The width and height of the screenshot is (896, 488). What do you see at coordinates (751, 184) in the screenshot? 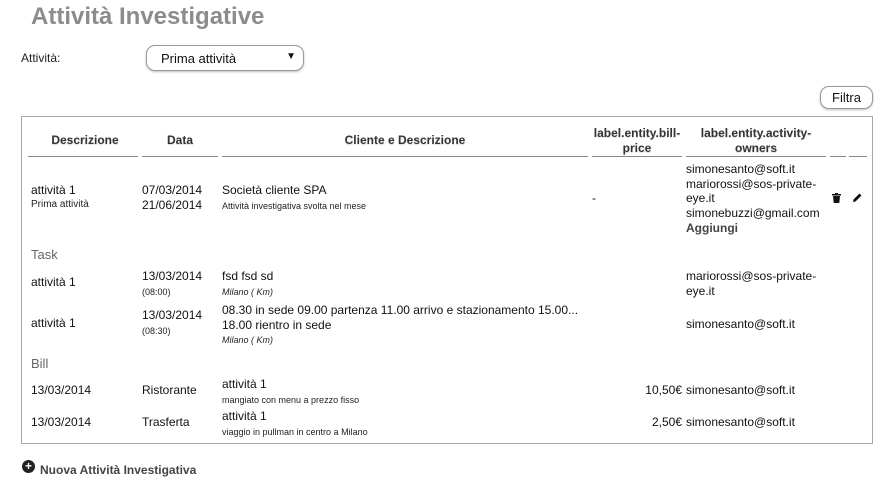
I see `activity-owner: mariorossi@sos-private-` at bounding box center [751, 184].